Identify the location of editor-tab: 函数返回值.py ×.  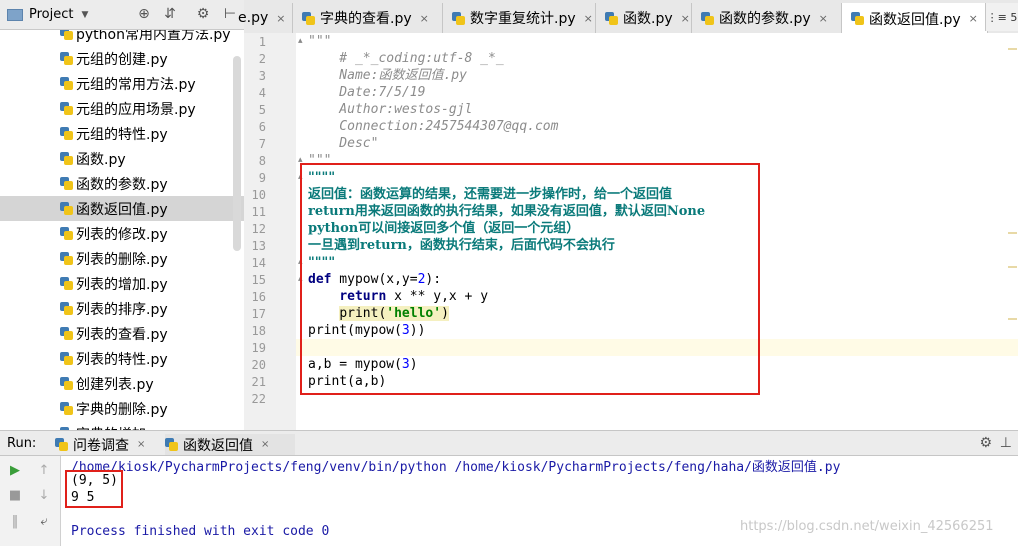
(915, 18).